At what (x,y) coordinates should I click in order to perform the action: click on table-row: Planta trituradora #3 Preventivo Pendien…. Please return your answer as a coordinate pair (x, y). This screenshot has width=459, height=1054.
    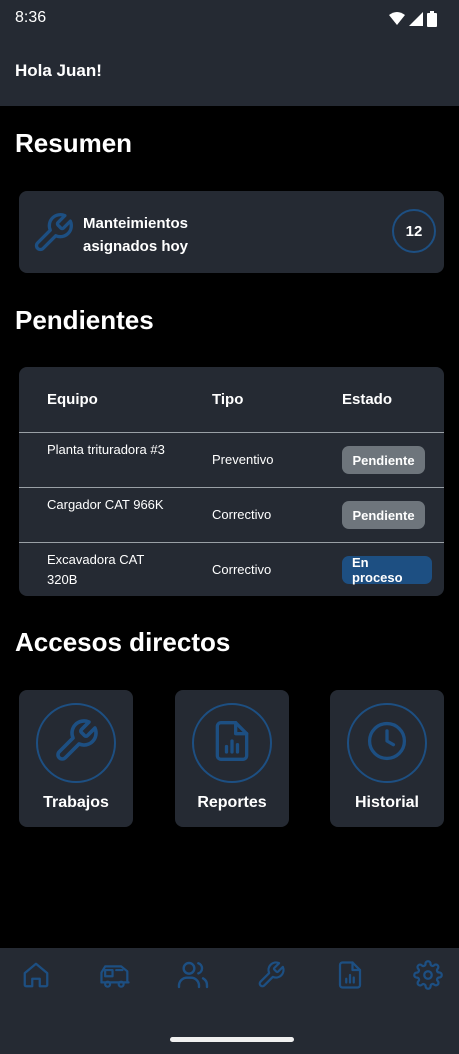
    Looking at the image, I should click on (231, 459).